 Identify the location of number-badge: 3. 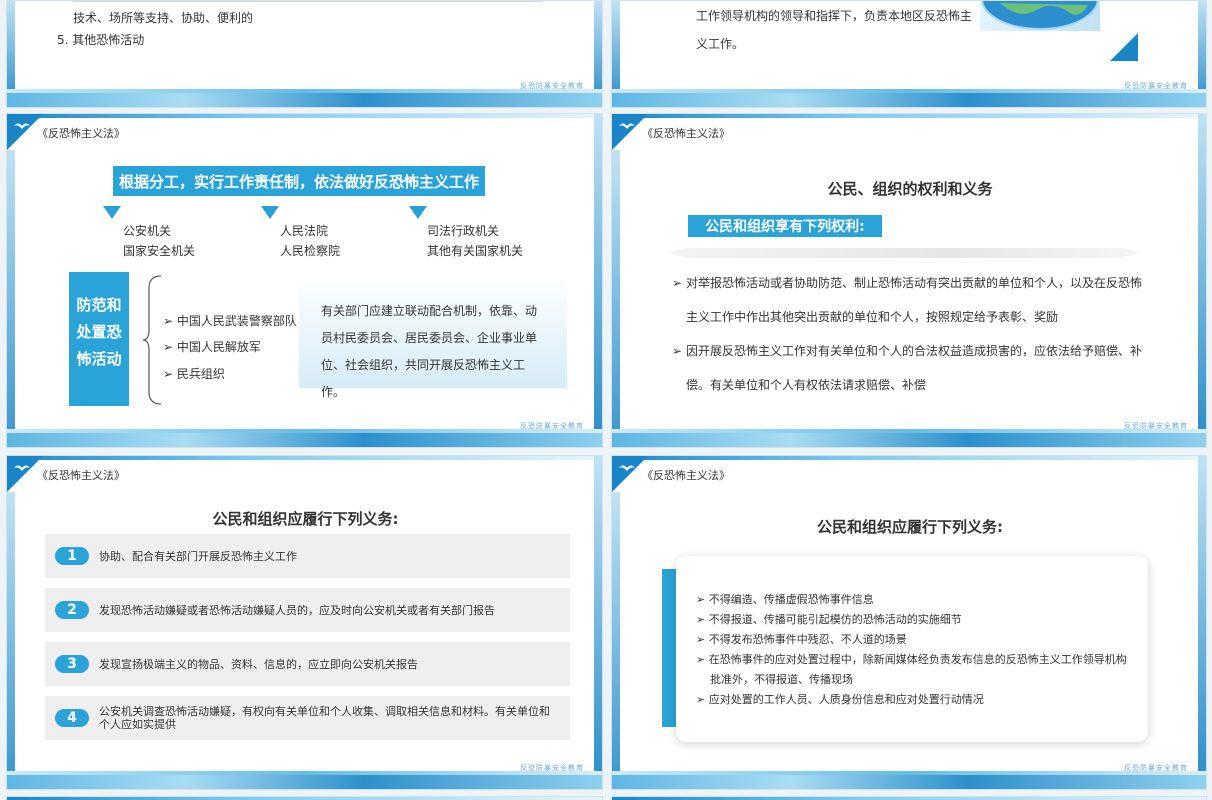
(72, 664).